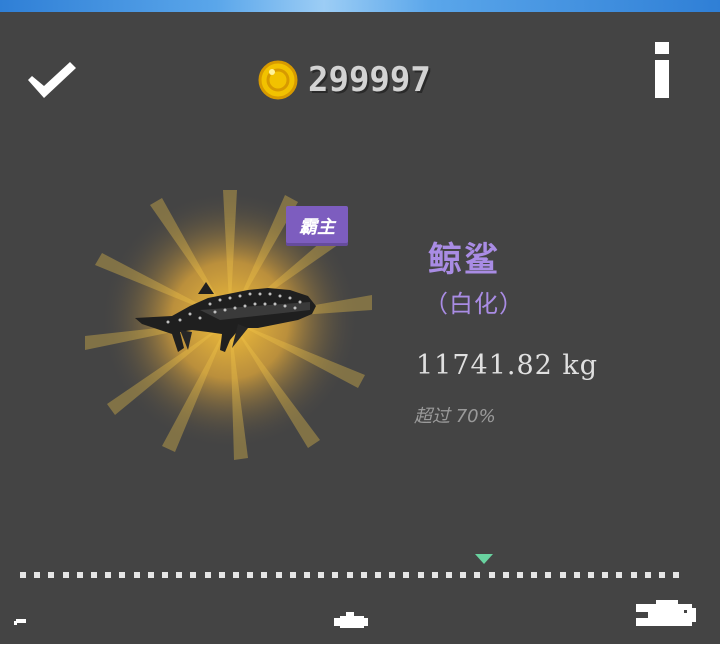 The image size is (720, 650). Describe the element at coordinates (464, 260) in the screenshot. I see `fish-name: 鲸鲨` at that location.